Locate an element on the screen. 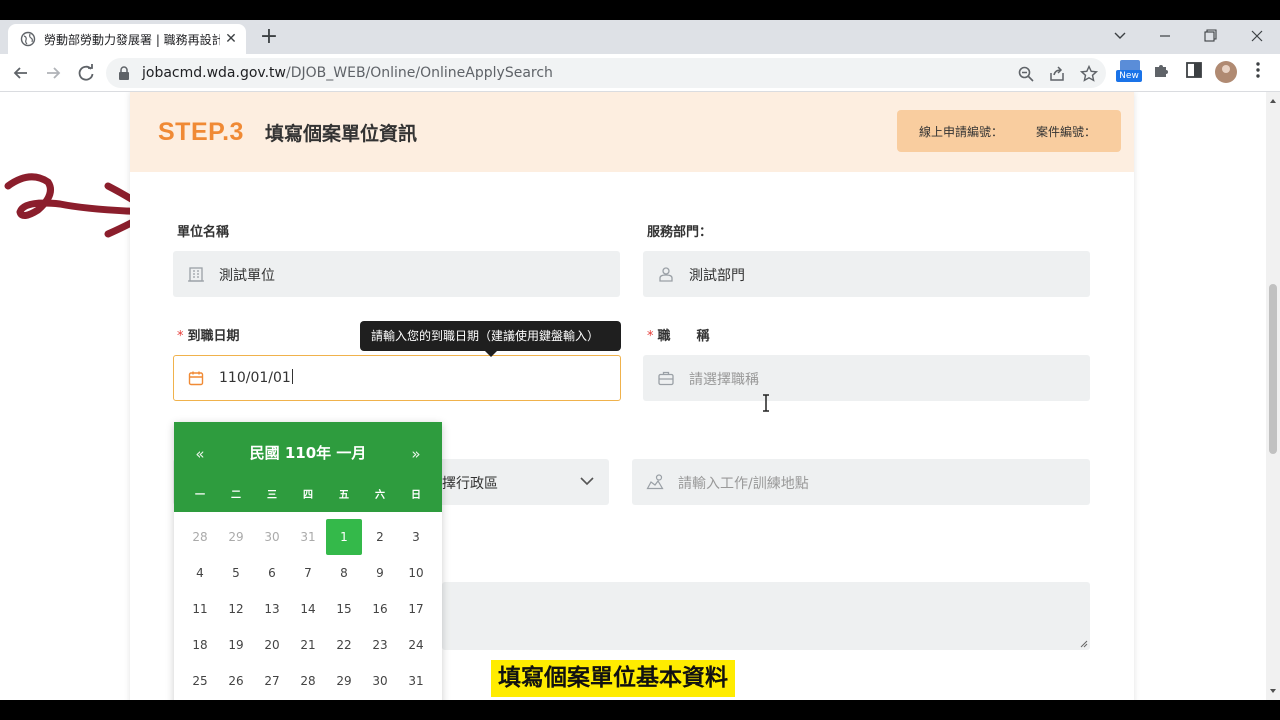 This screenshot has height=720, width=1280. description-textarea is located at coordinates (766, 616).